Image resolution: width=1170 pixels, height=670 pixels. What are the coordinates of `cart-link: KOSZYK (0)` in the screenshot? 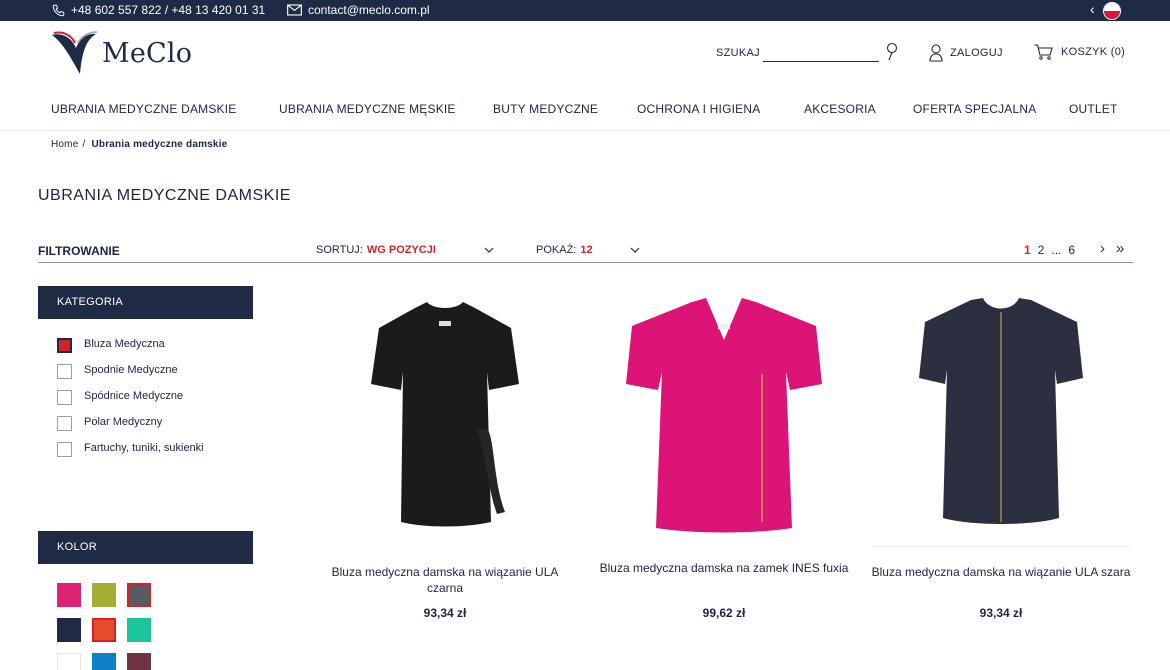 It's located at (1079, 52).